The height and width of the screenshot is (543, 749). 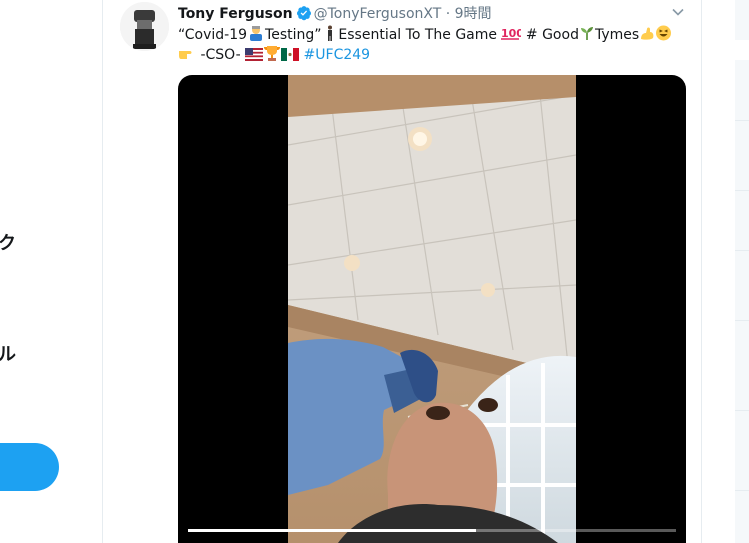 What do you see at coordinates (256, 35) in the screenshot?
I see `health-worker-emoji-icon` at bounding box center [256, 35].